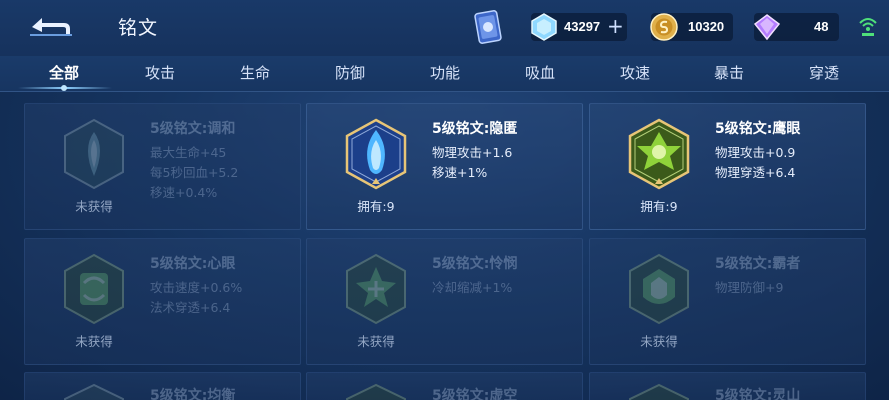 The image size is (889, 400). What do you see at coordinates (659, 391) in the screenshot?
I see `spirit-mountain-emblem-icon` at bounding box center [659, 391].